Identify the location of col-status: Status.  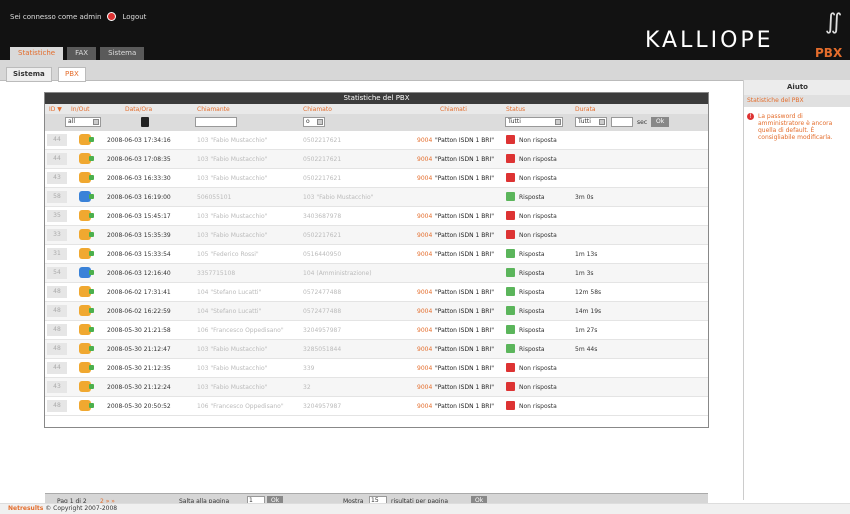
(515, 109).